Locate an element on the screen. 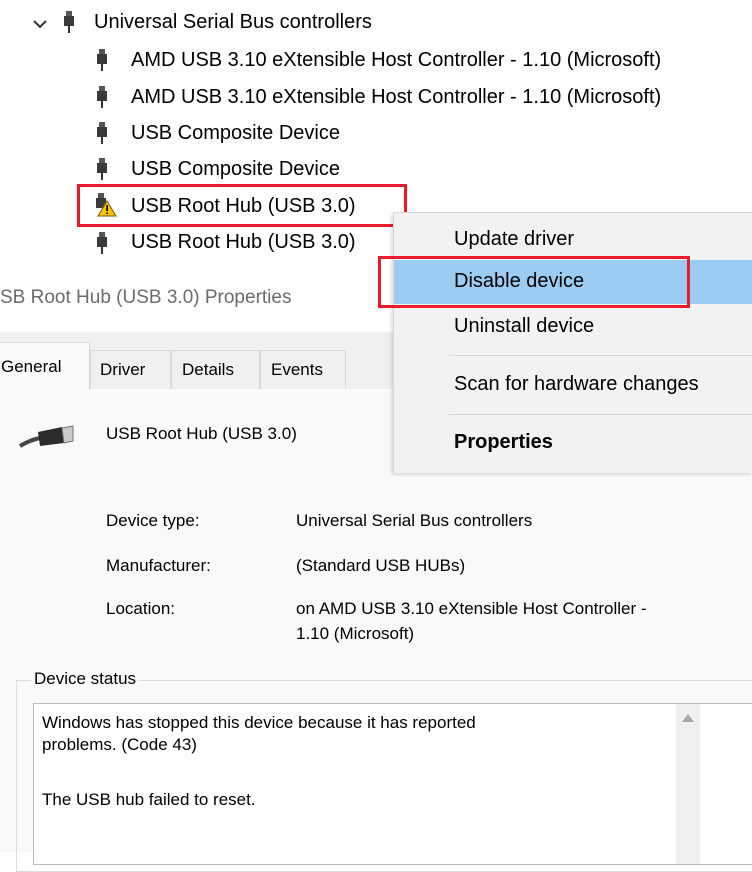 This screenshot has height=872, width=752. status-line-2: problems. (Code 43) is located at coordinates (119, 744).